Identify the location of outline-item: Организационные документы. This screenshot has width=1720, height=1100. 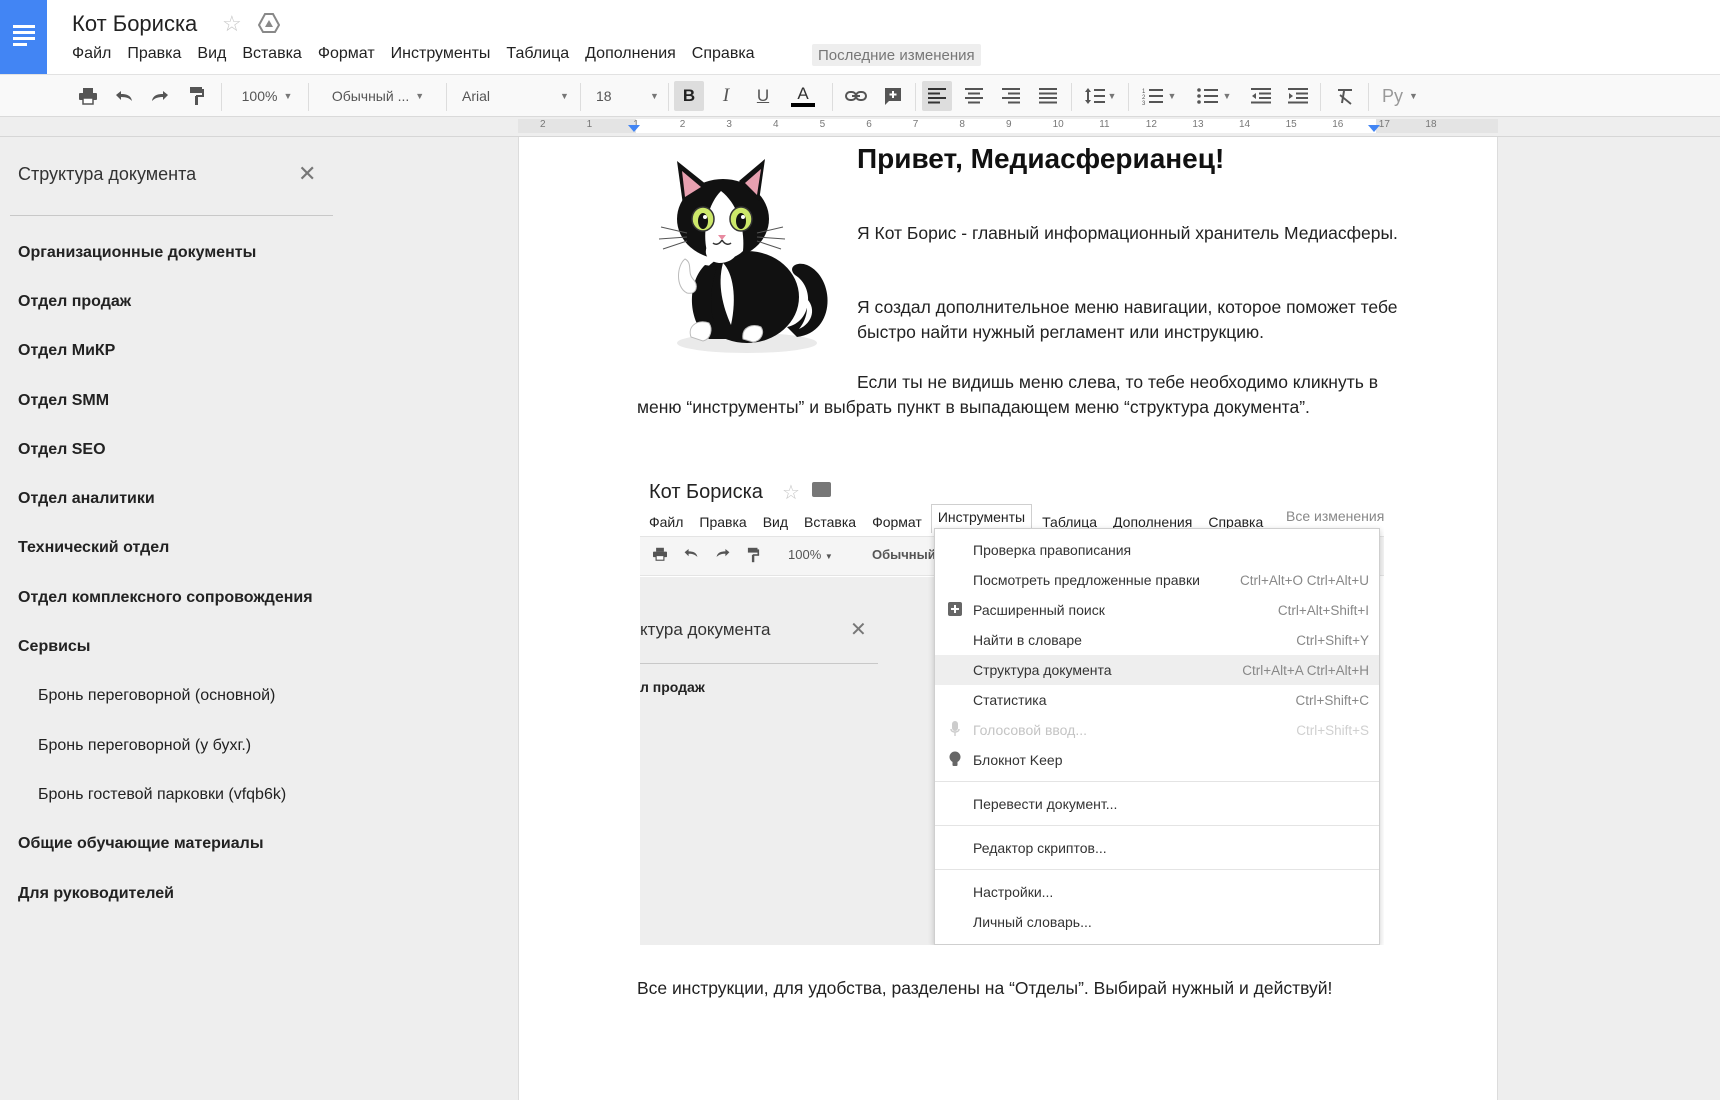
(250, 252).